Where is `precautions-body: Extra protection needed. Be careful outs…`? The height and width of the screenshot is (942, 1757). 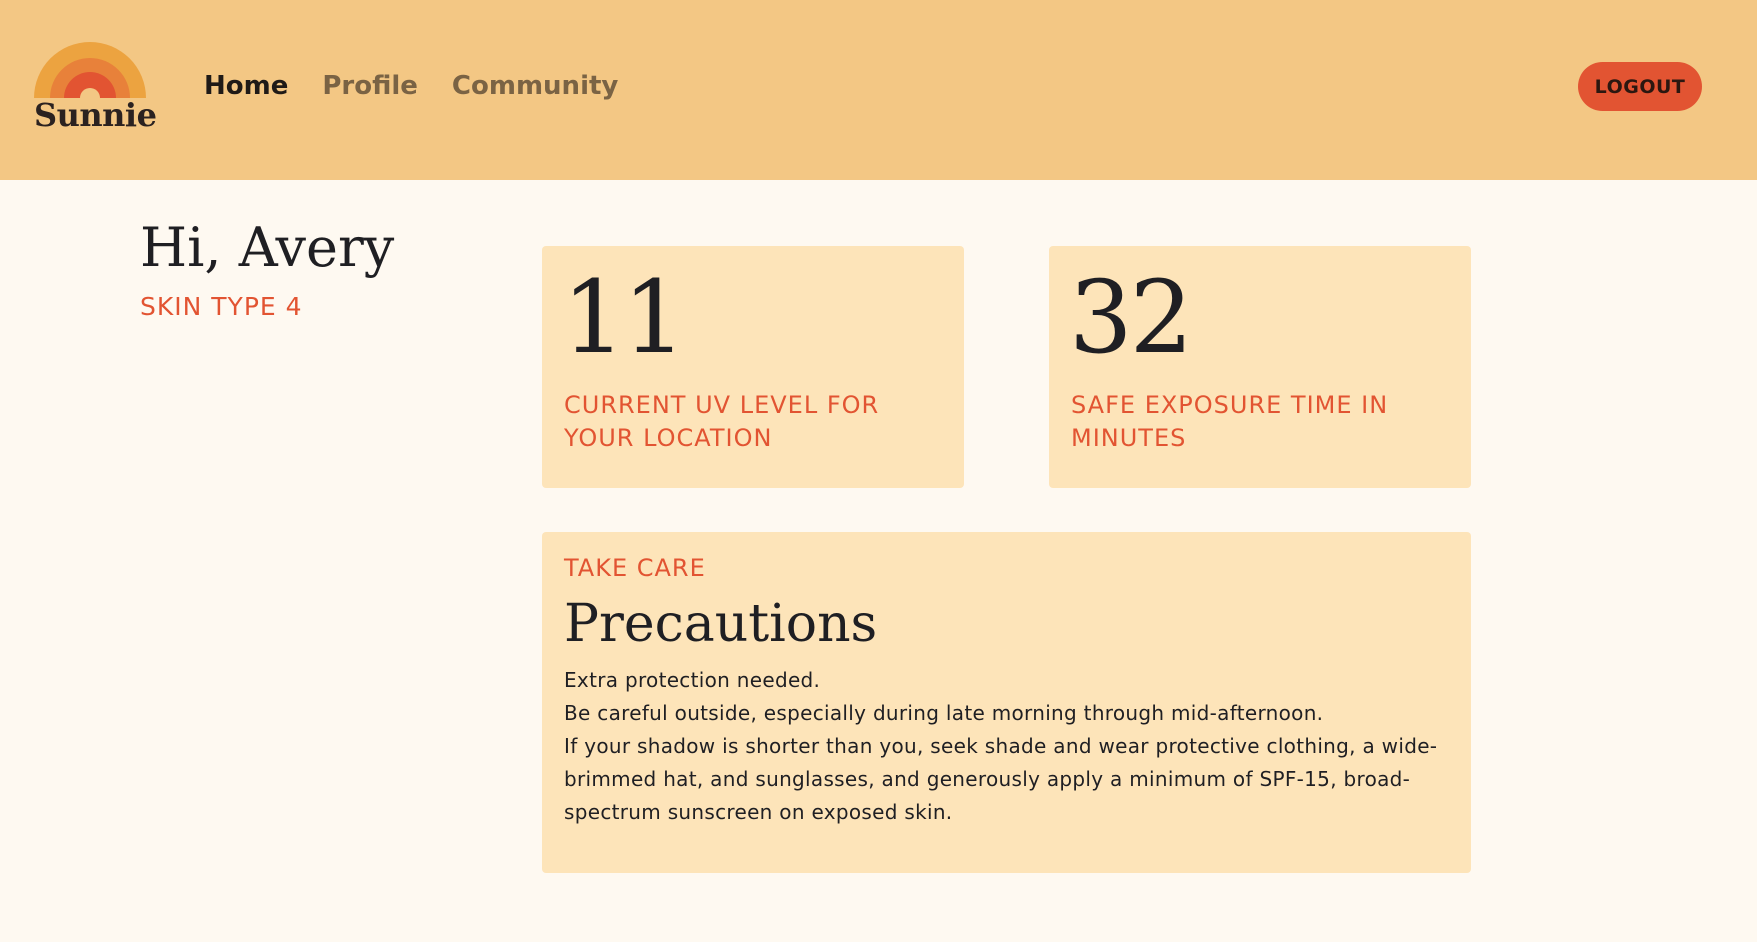
precautions-body: Extra protection needed. Be careful outs… is located at coordinates (1004, 746).